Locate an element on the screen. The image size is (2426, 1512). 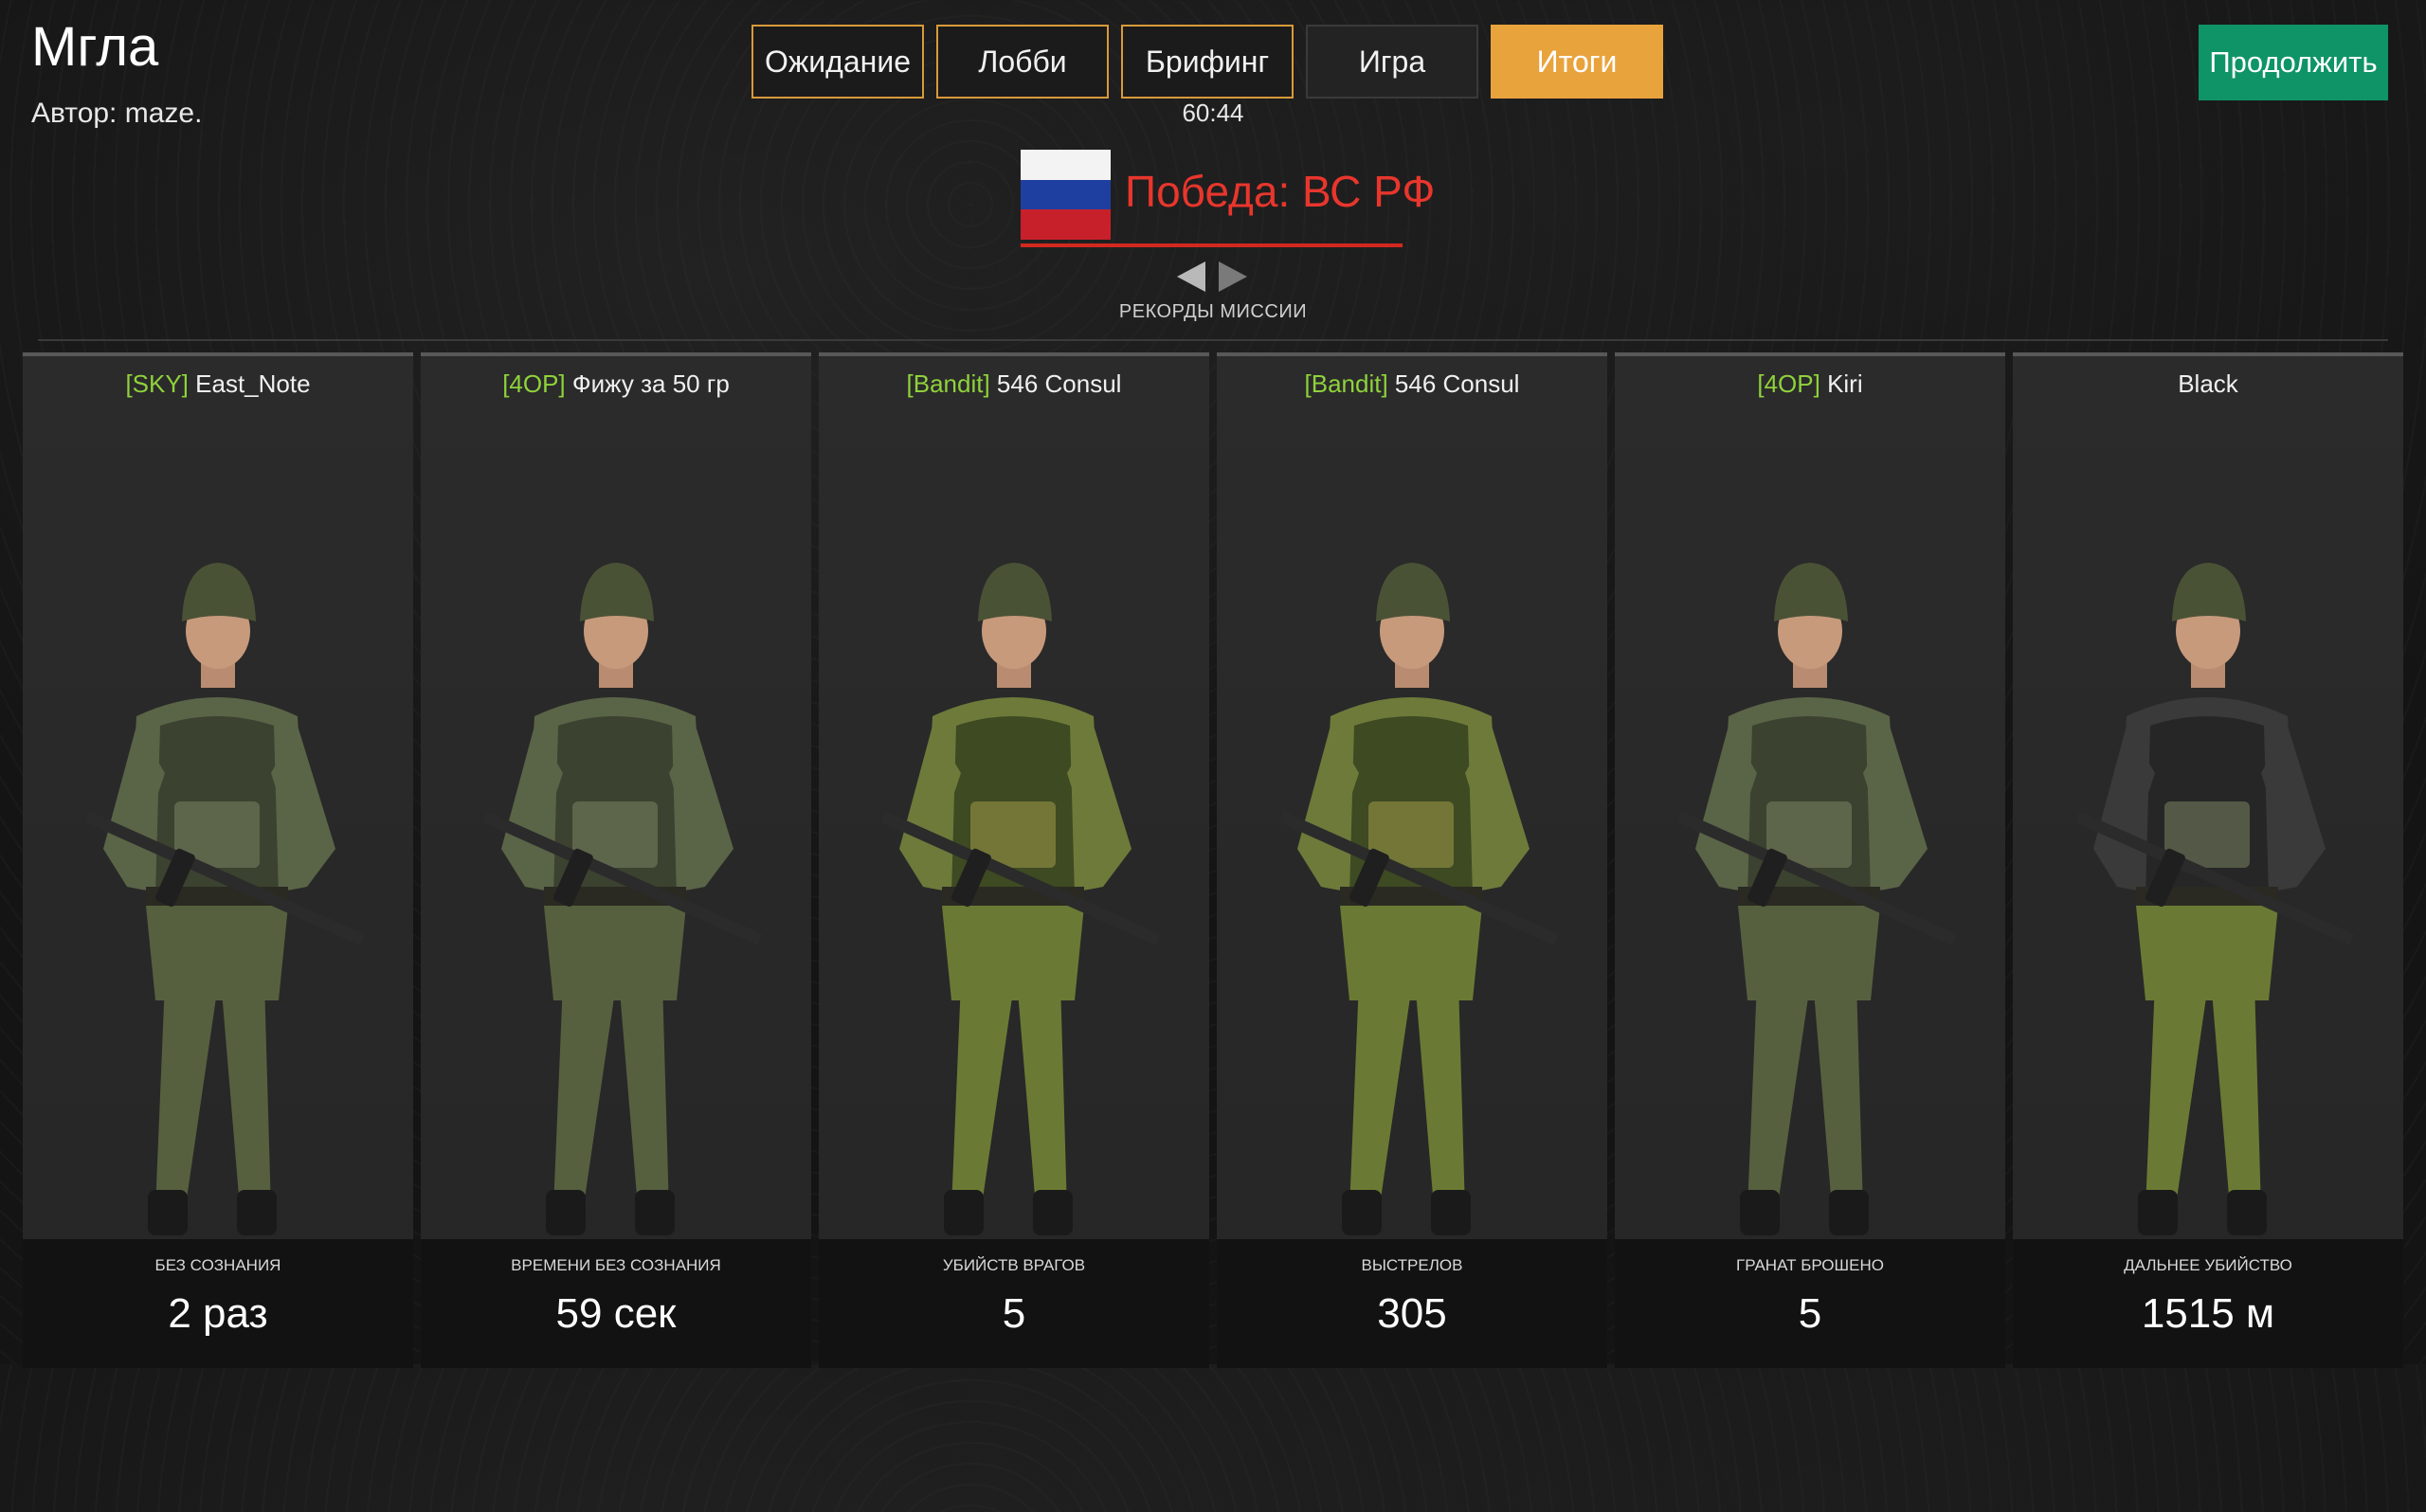
stat-value: 305 is located at coordinates (1412, 1313).